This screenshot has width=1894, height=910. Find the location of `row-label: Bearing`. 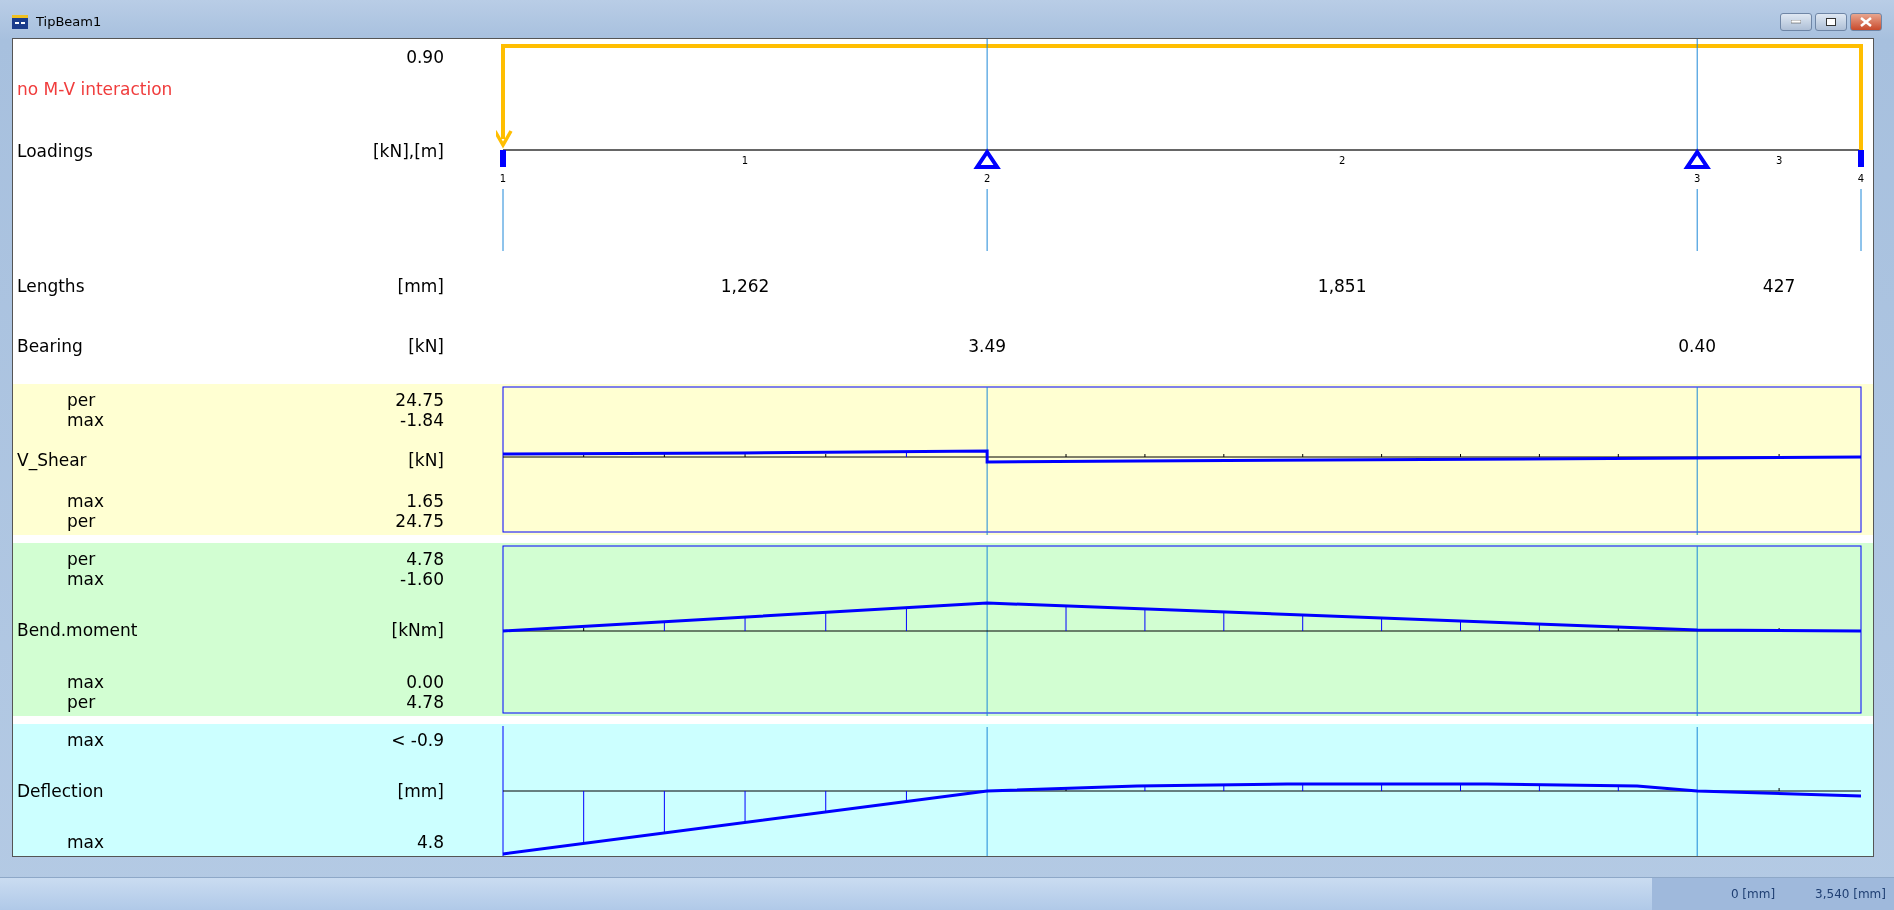

row-label: Bearing is located at coordinates (50, 345).